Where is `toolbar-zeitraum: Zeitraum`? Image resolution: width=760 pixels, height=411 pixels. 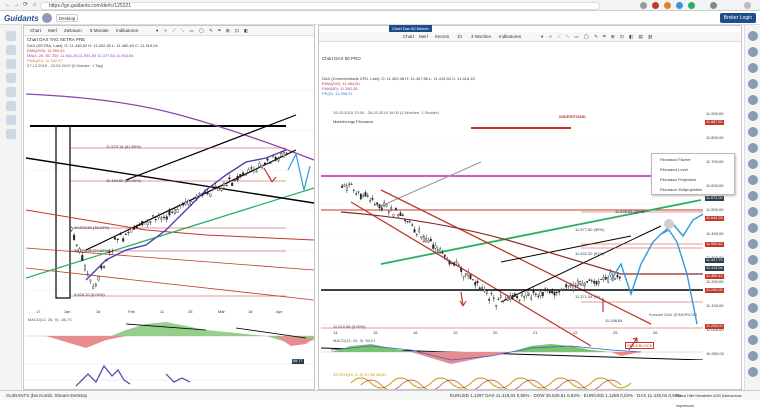
toolbar-zeitraum: Zeitraum is located at coordinates (73, 31).